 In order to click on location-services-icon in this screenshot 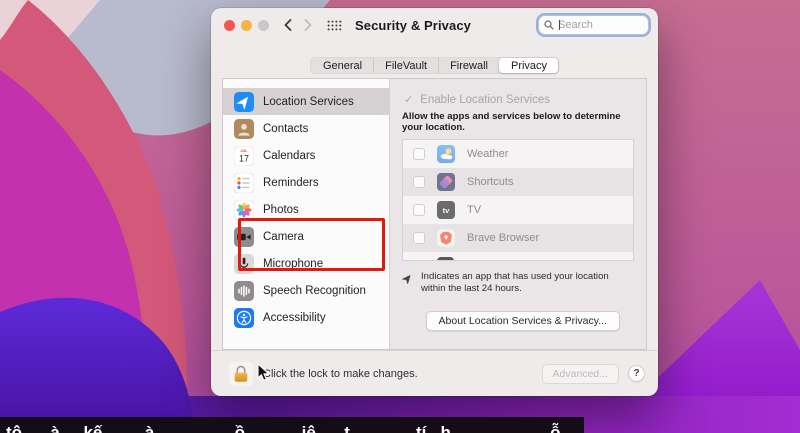, I will do `click(244, 101)`.